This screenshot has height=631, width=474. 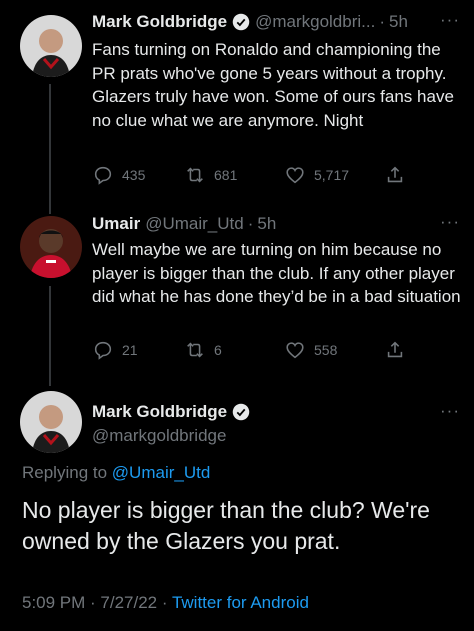 What do you see at coordinates (130, 350) in the screenshot?
I see `reply-count: 21` at bounding box center [130, 350].